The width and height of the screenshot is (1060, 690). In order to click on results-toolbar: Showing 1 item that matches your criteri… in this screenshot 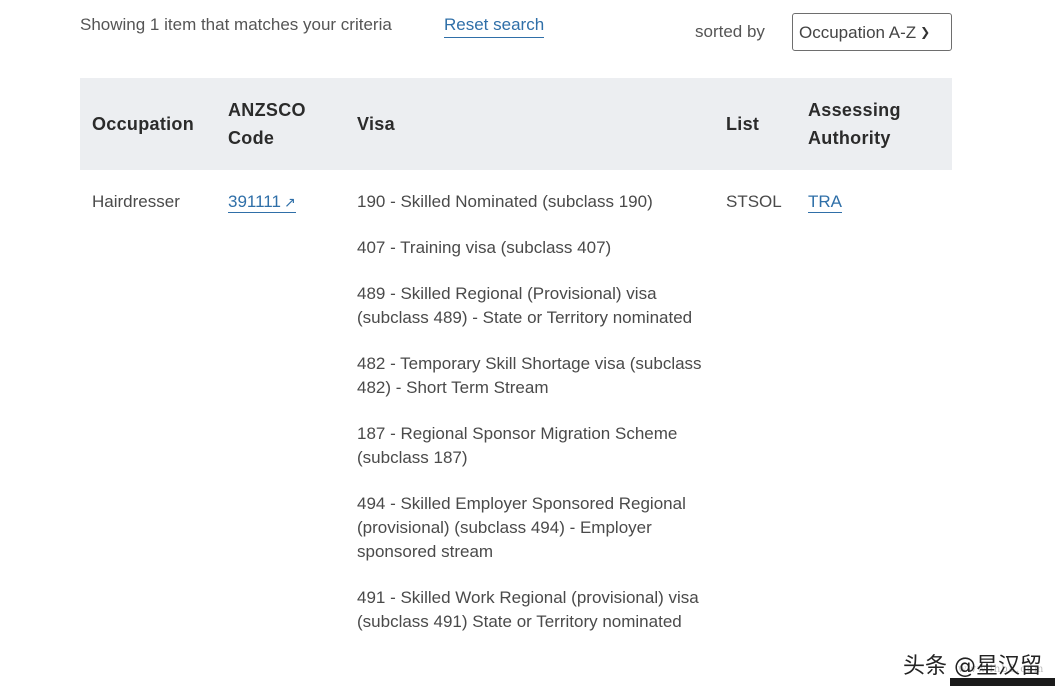, I will do `click(516, 32)`.